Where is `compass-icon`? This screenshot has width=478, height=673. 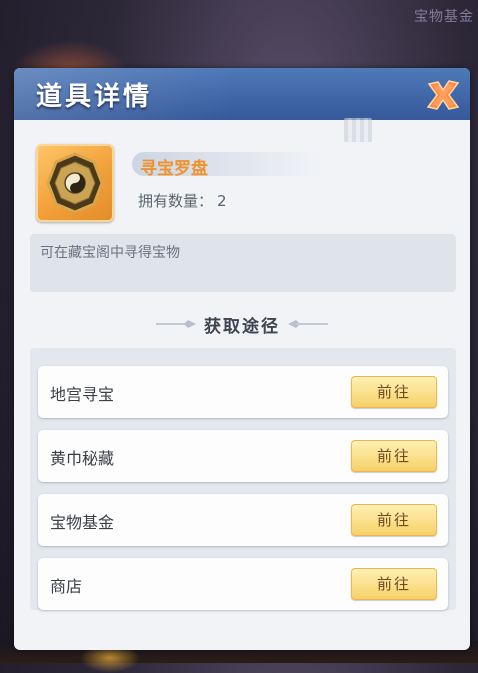 compass-icon is located at coordinates (75, 183).